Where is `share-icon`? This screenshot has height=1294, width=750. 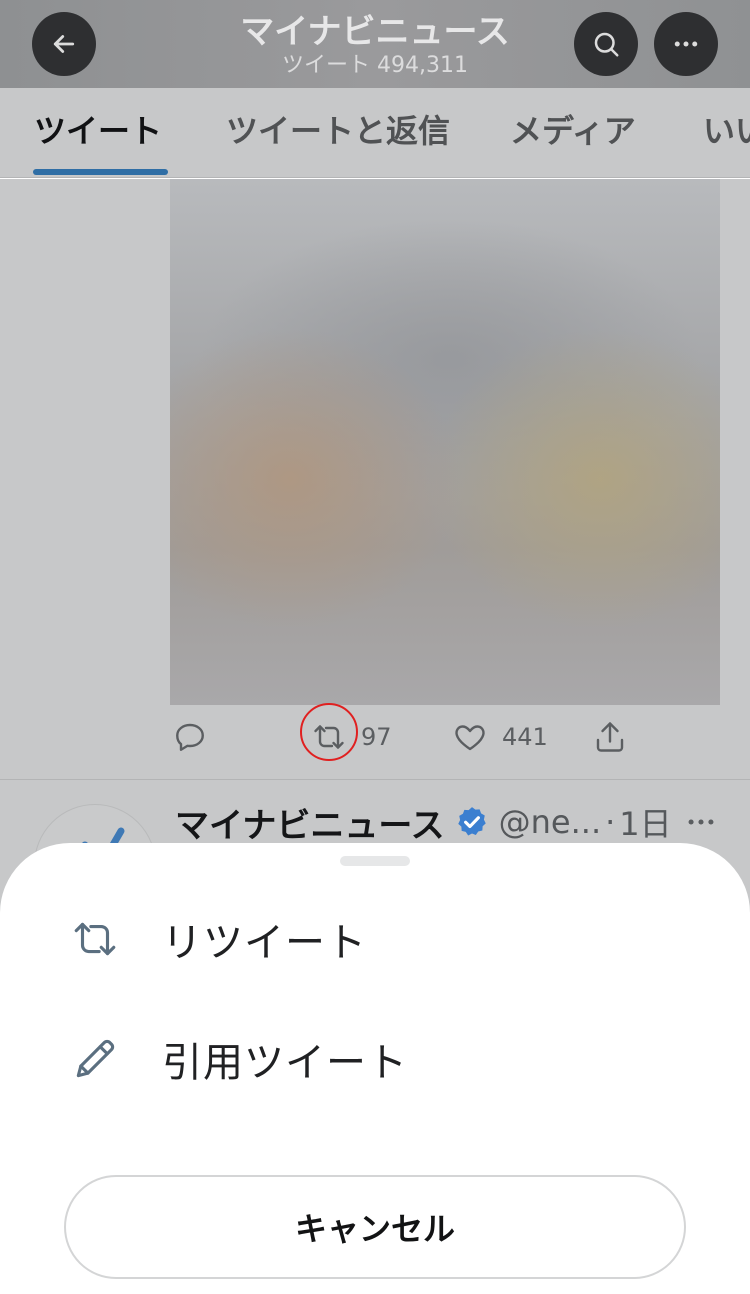
share-icon is located at coordinates (610, 737).